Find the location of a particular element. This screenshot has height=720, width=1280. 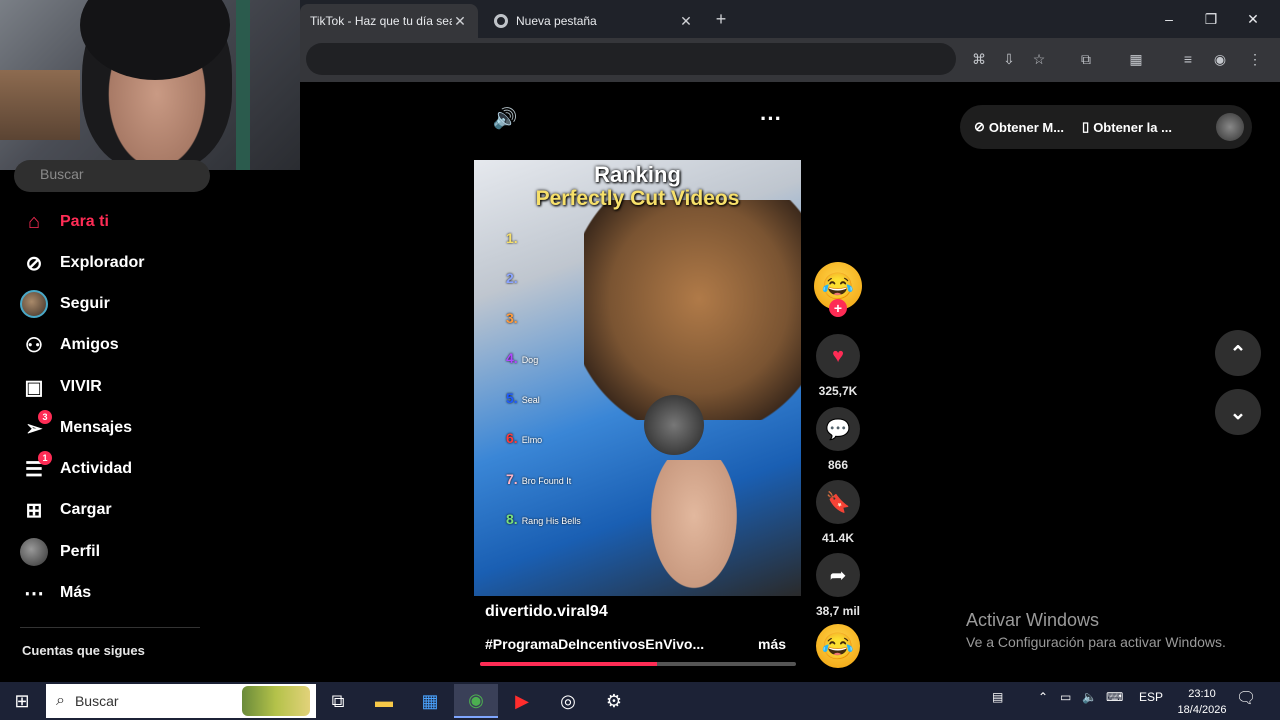

video-author: divertido.viral94 is located at coordinates (546, 612).